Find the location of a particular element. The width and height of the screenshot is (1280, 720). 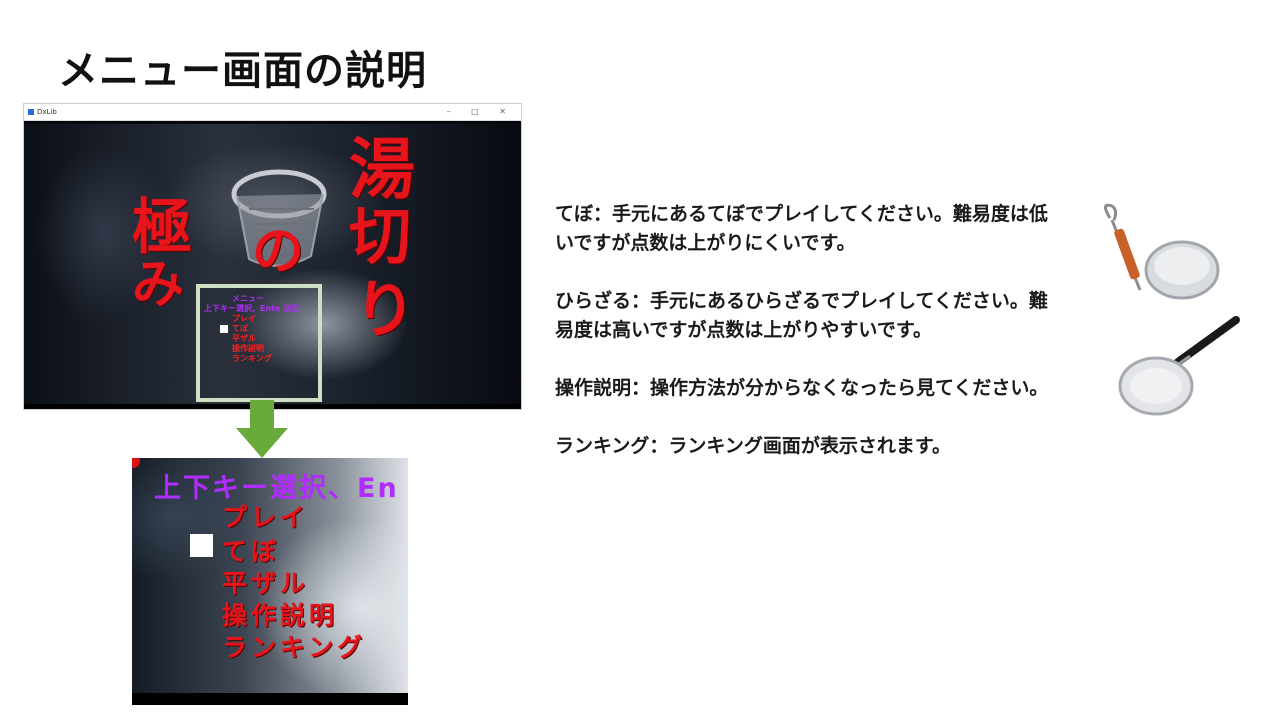

window-title: DxLib is located at coordinates (47, 112).